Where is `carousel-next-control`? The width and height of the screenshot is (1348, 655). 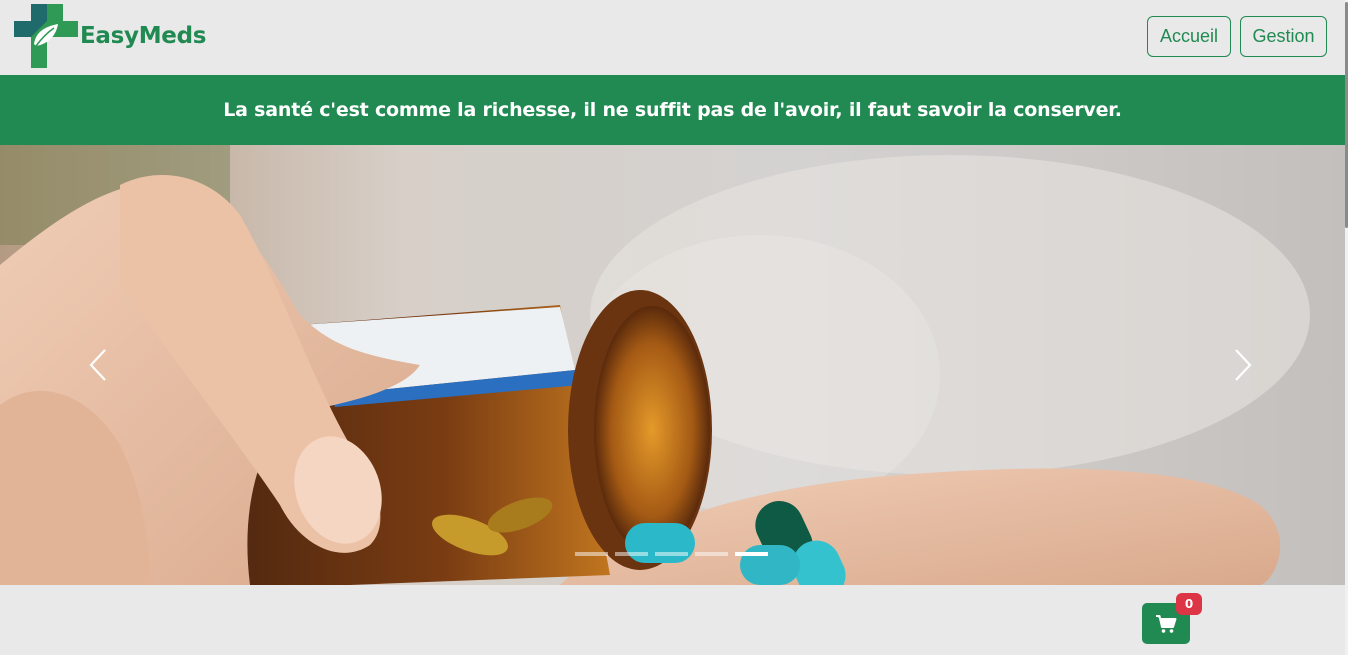 carousel-next-control is located at coordinates (1243, 365).